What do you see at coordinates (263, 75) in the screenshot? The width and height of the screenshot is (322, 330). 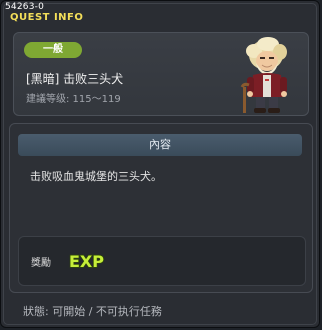 I see `npc-portrait-icon` at bounding box center [263, 75].